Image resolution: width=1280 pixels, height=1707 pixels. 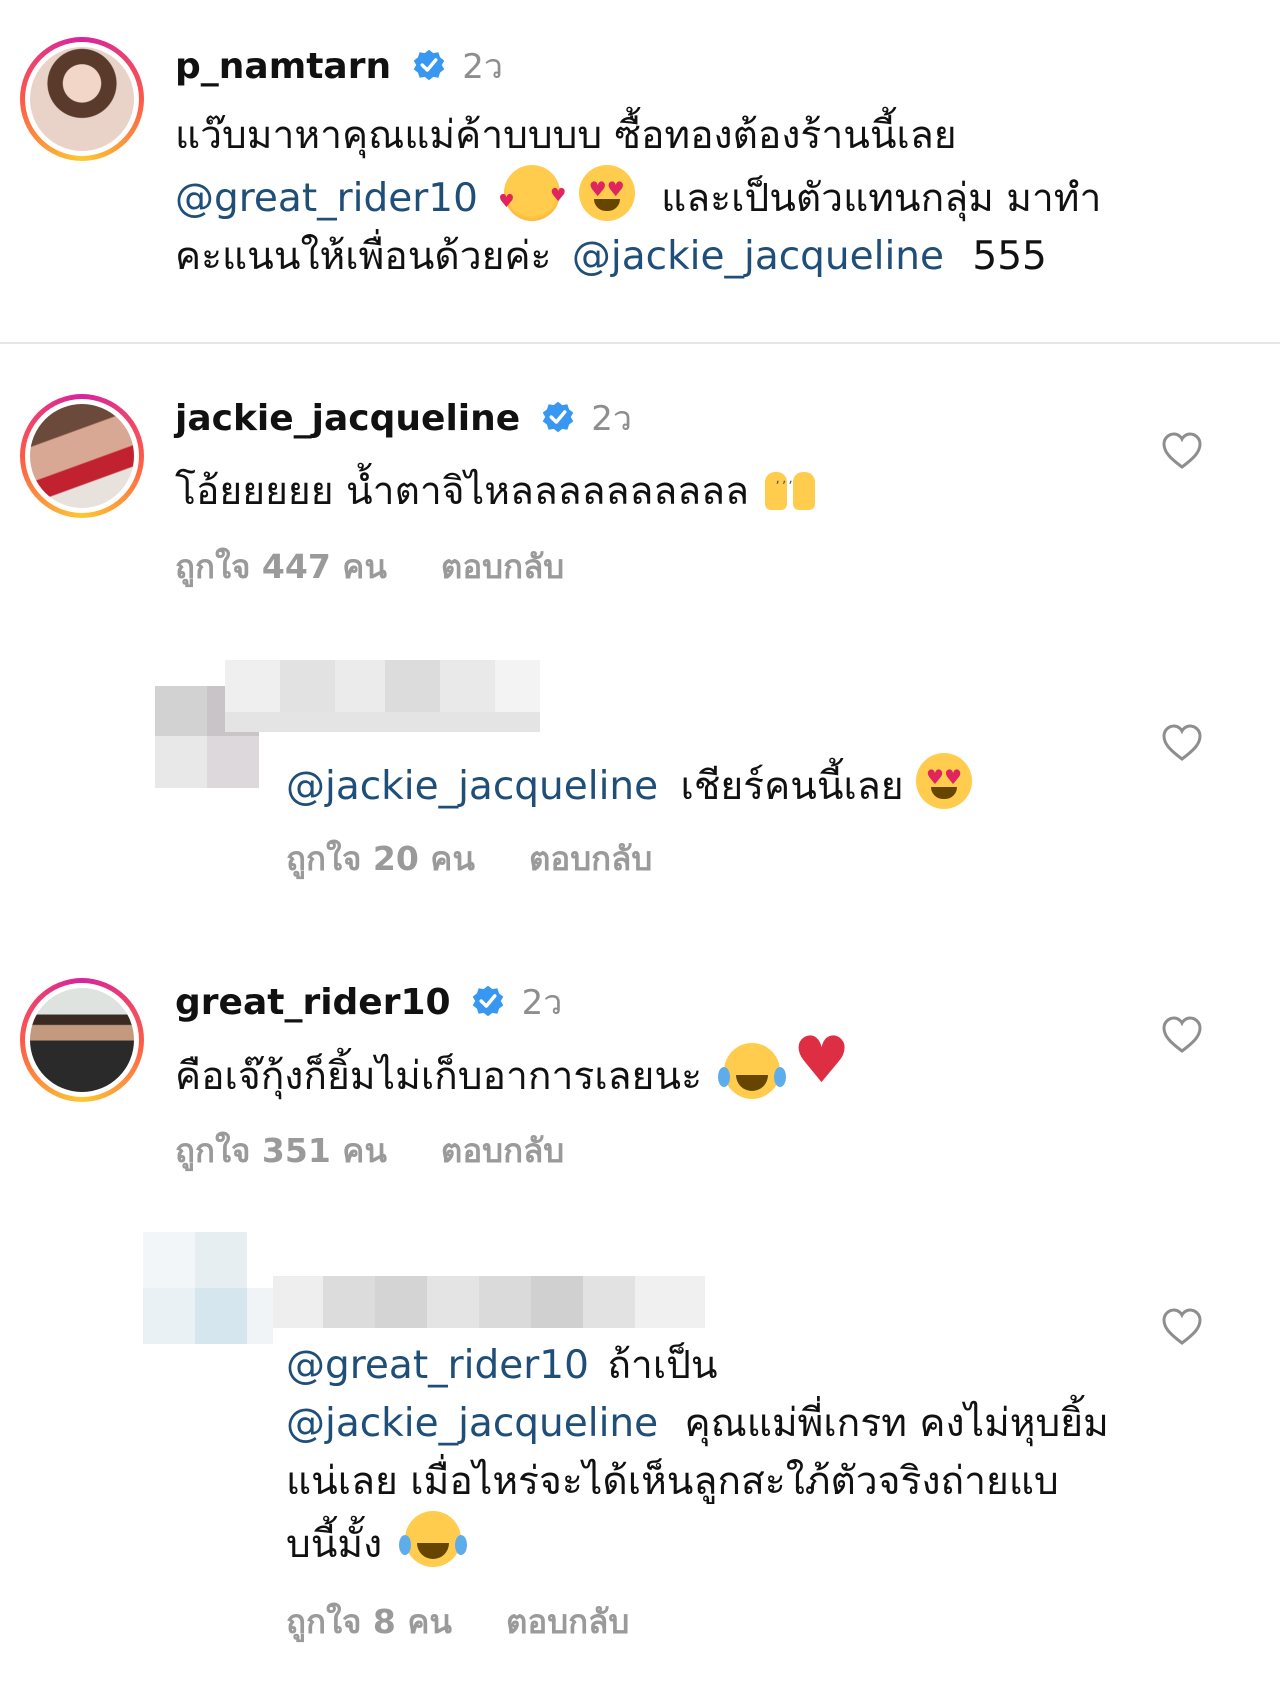 I want to click on divider, so click(x=640, y=343).